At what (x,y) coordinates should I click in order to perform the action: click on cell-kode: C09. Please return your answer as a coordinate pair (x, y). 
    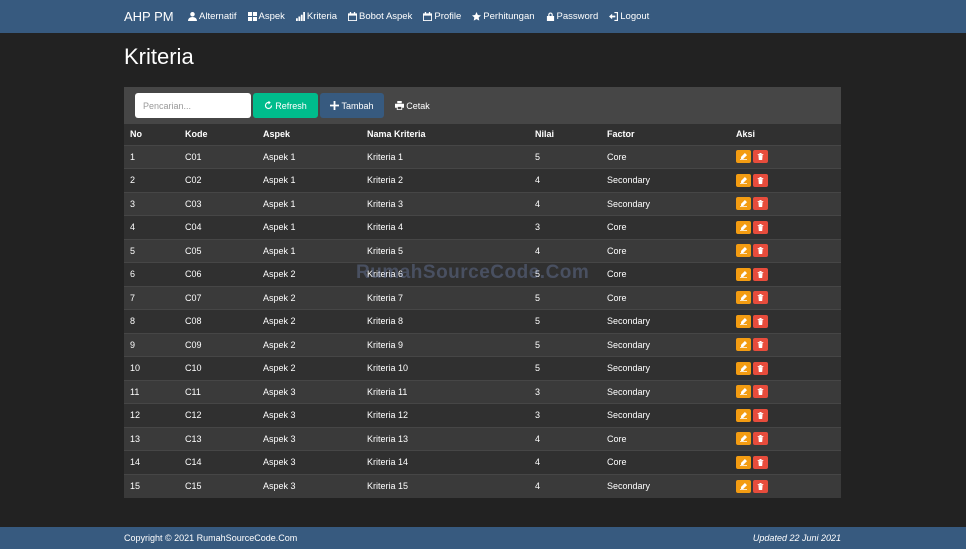
    Looking at the image, I should click on (218, 344).